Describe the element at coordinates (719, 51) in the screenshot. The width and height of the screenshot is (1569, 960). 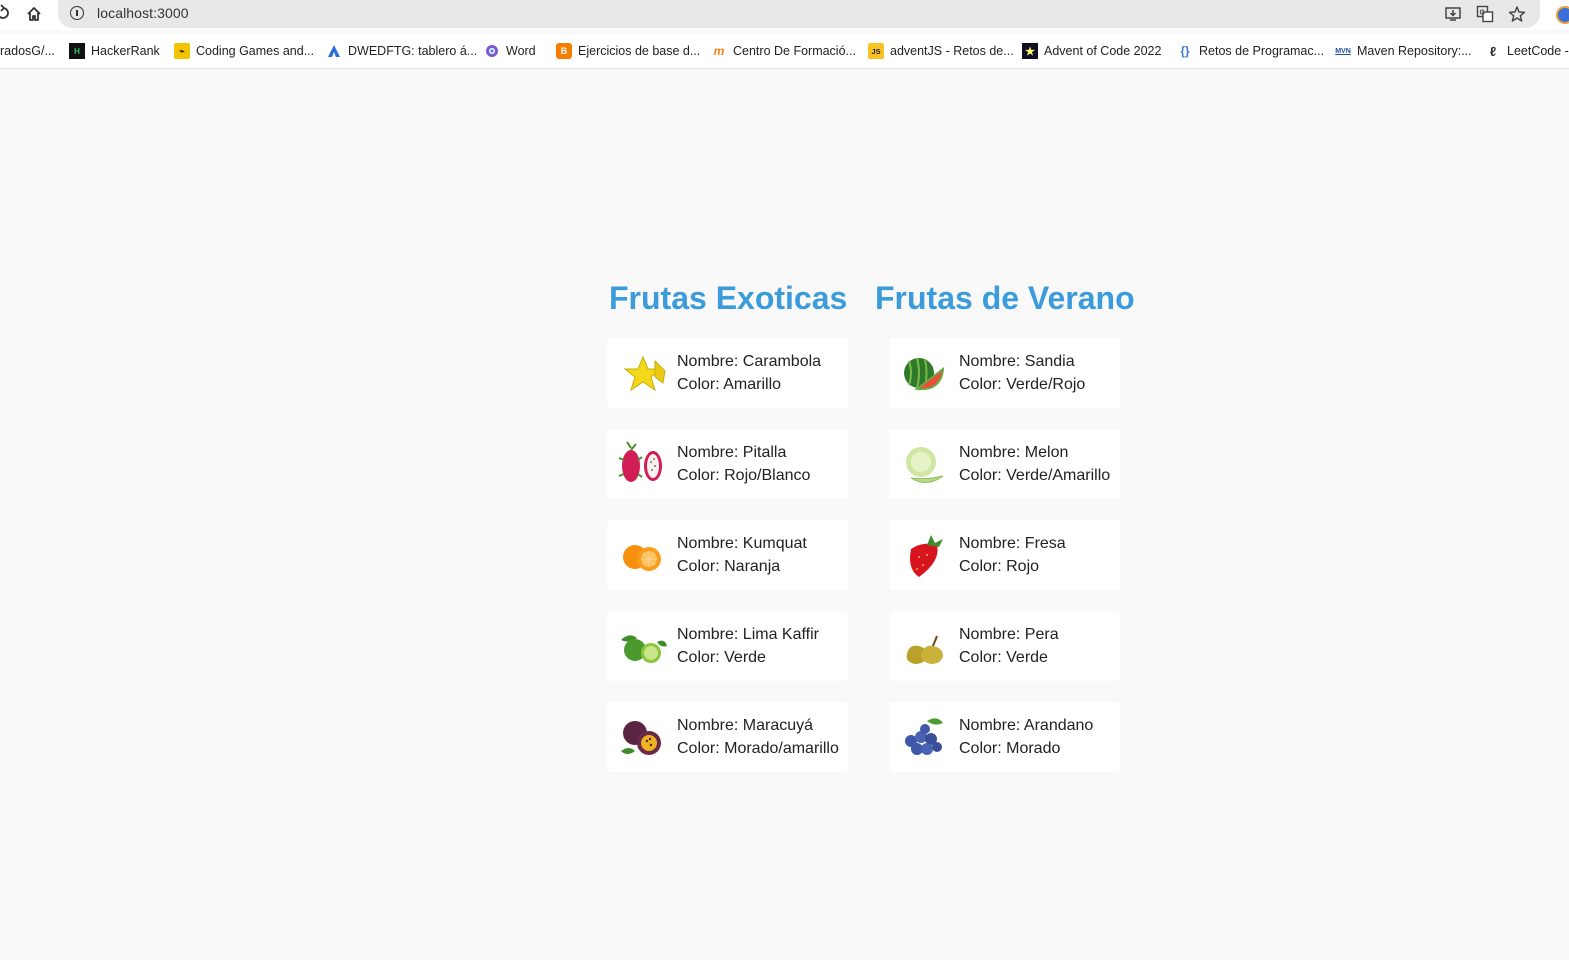
I see `moodle-icon: m` at that location.